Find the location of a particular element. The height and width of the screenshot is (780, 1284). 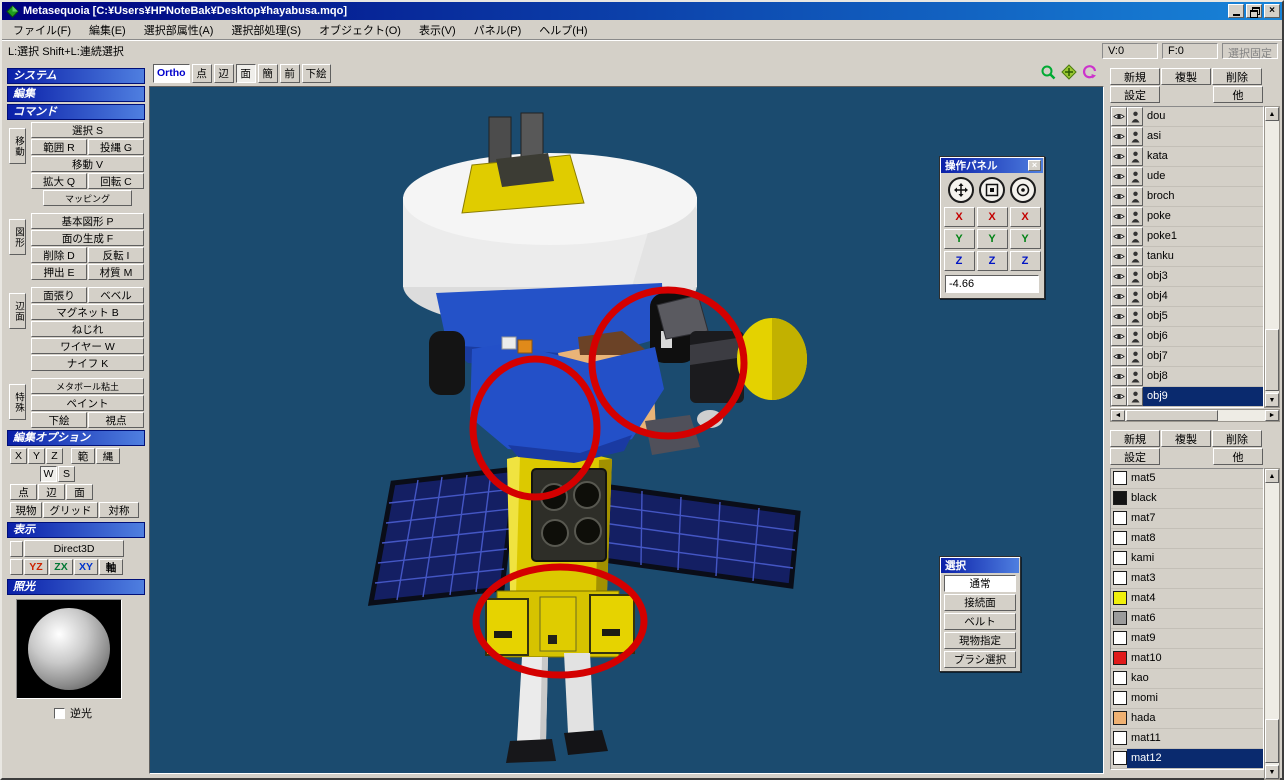

cmd-wire: ワイヤー W is located at coordinates (87, 346).